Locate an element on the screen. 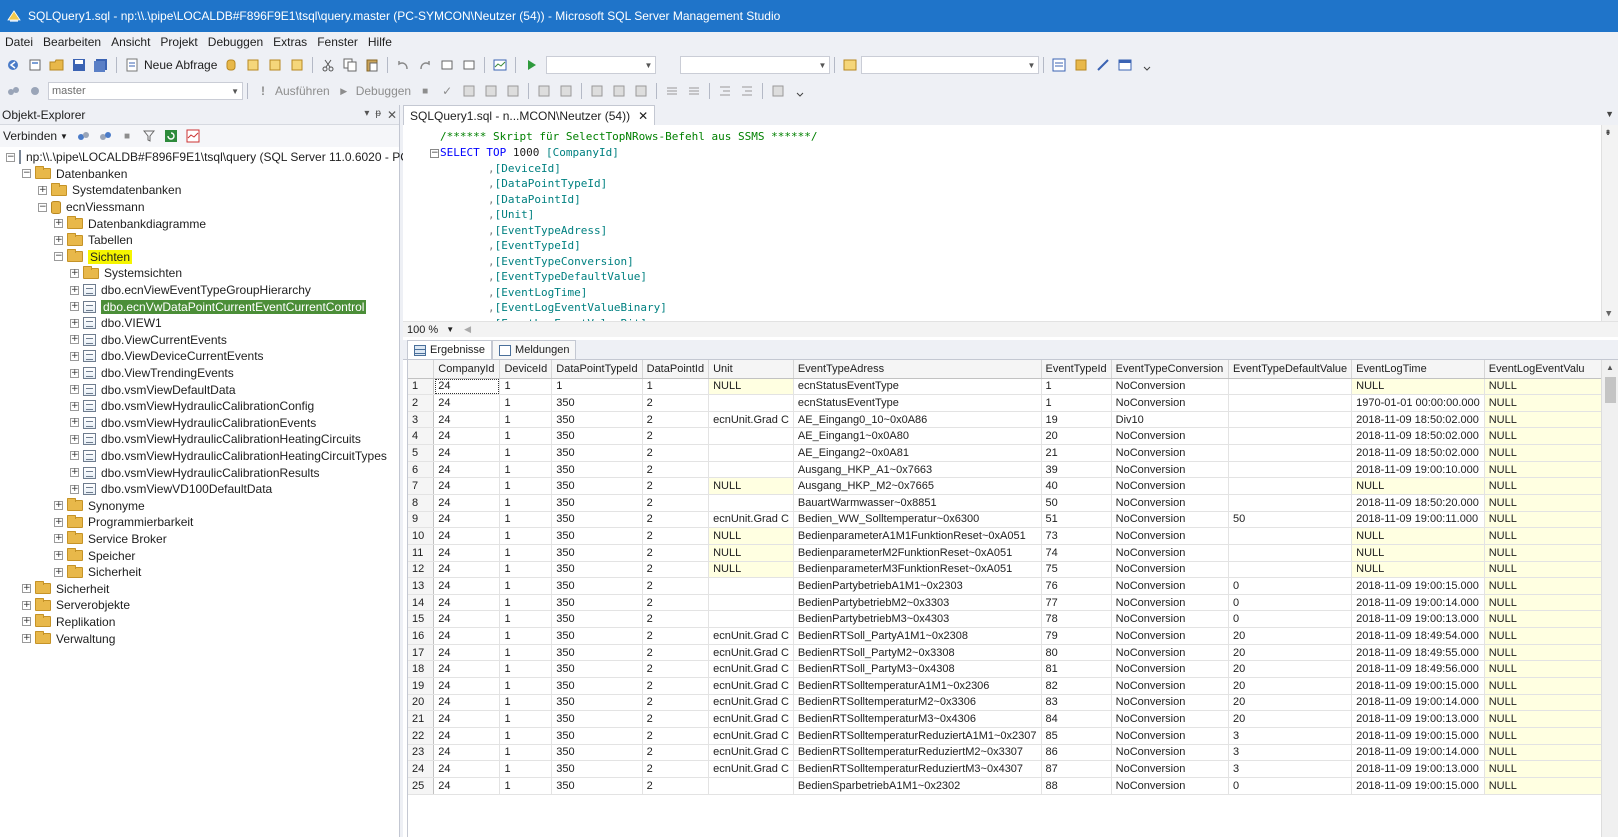 The height and width of the screenshot is (837, 1618). connect-button: Verbinden is located at coordinates (30, 136).